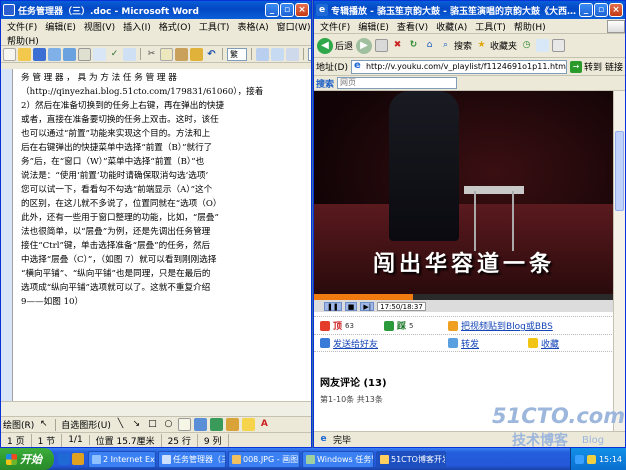 Image resolution: width=626 pixels, height=470 pixels. I want to click on clock: 15:14, so click(610, 459).